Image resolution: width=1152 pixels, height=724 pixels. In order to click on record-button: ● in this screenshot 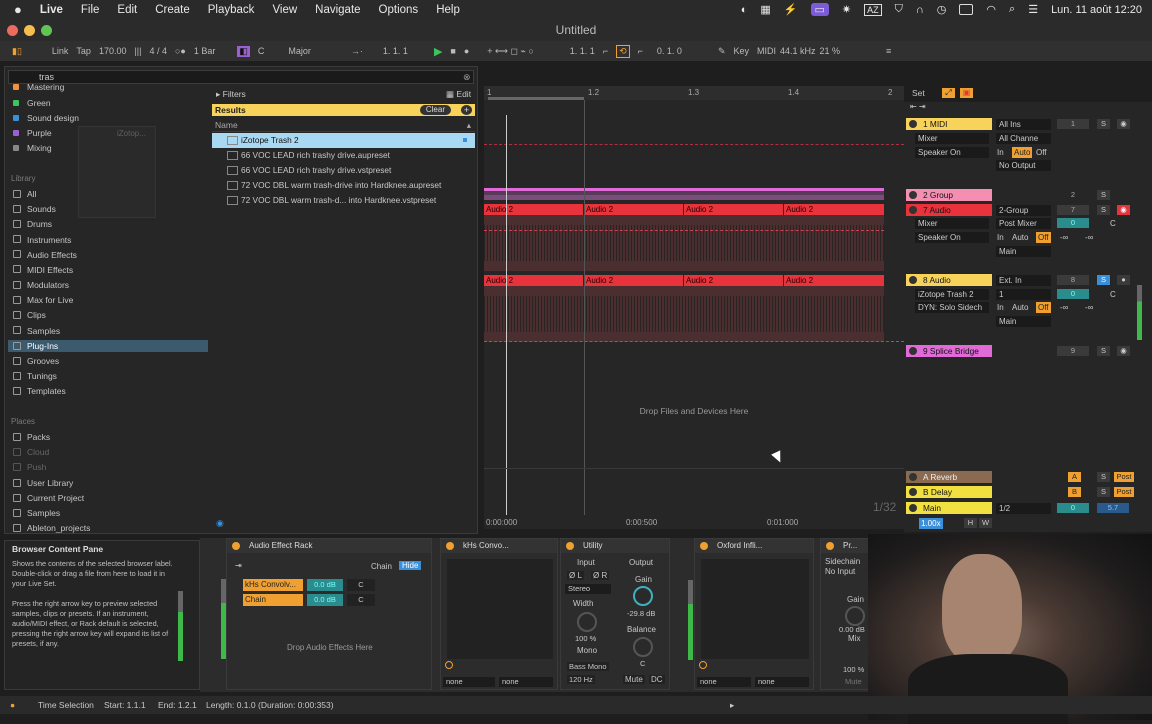, I will do `click(466, 51)`.